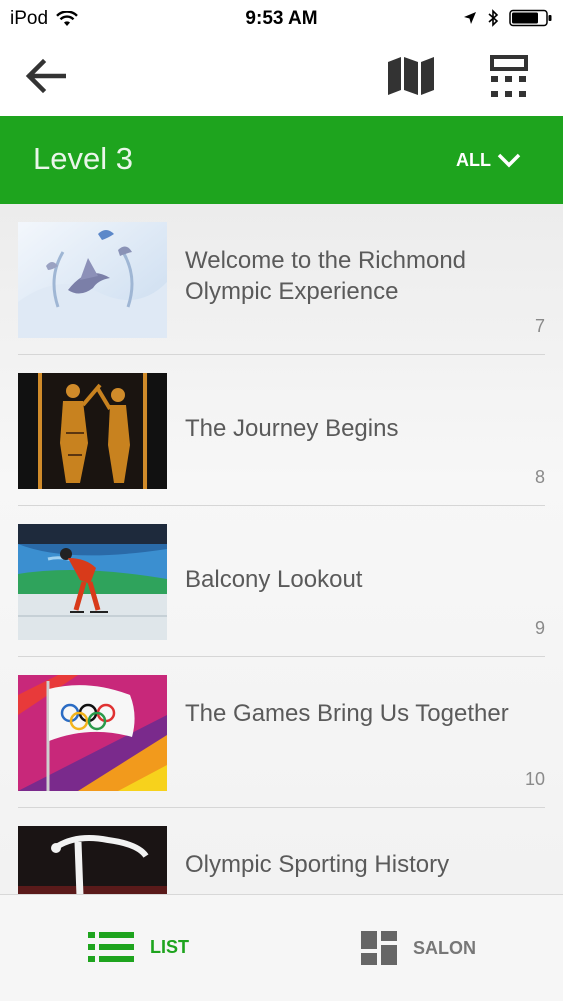 Image resolution: width=563 pixels, height=1001 pixels. I want to click on item-number: 7, so click(539, 326).